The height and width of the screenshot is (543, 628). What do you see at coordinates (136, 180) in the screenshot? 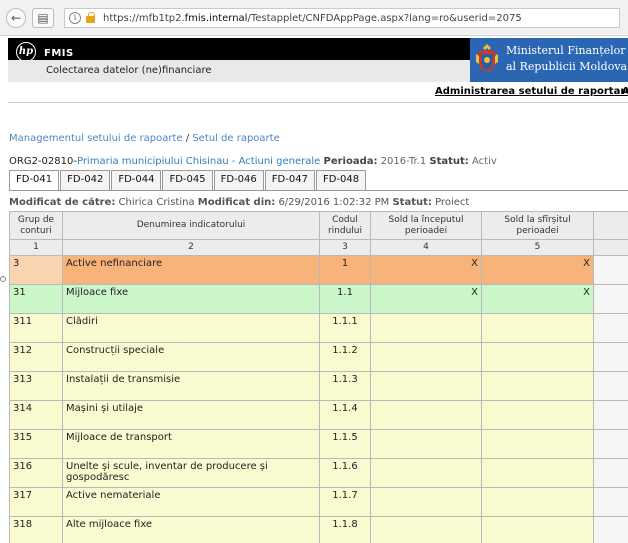
I see `tab-fd-044: FD-044` at bounding box center [136, 180].